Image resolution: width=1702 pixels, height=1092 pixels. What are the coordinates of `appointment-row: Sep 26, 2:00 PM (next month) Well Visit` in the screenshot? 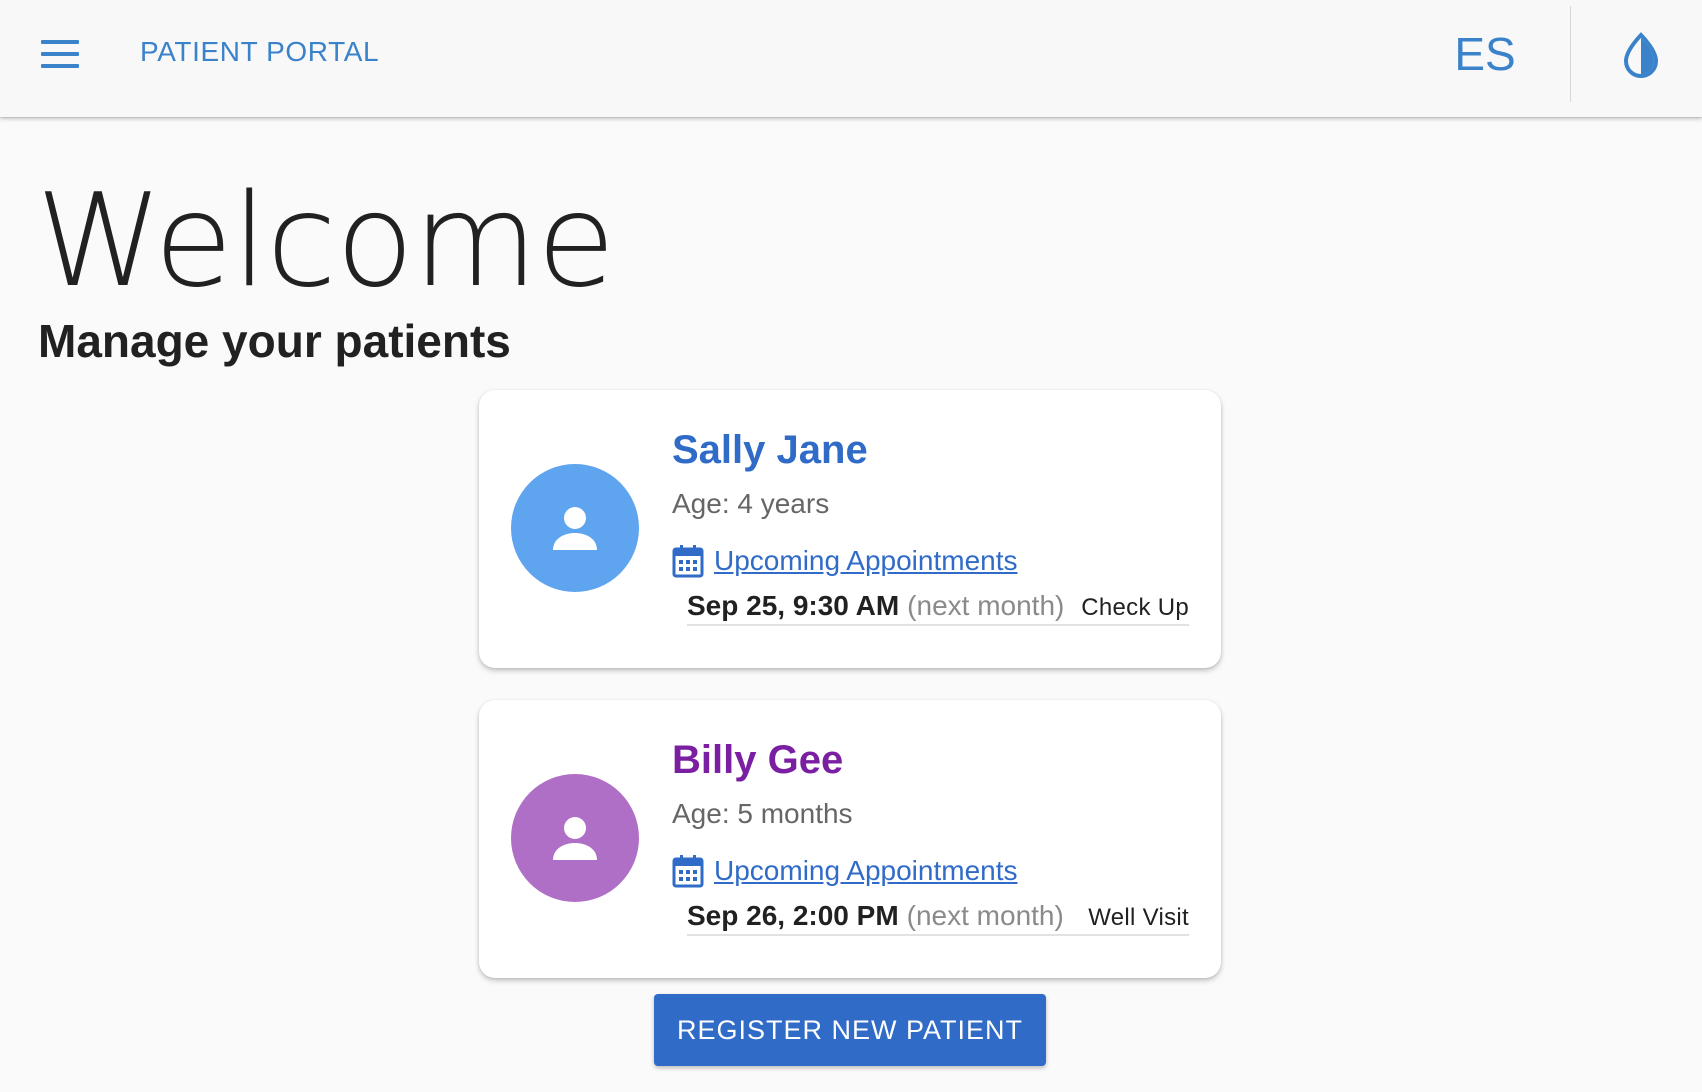 It's located at (938, 918).